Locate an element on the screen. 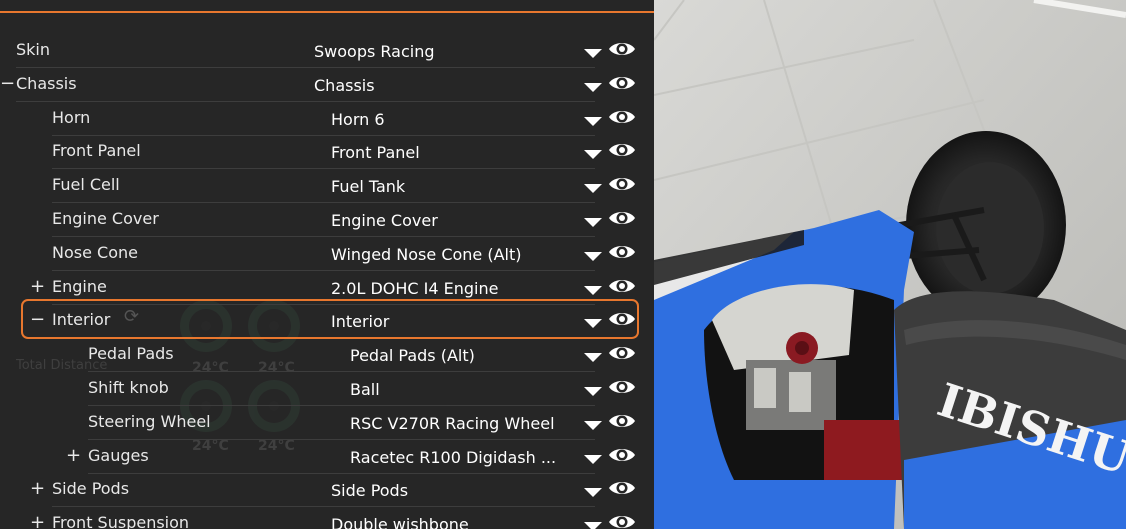 The image size is (1126, 529). part-select-value: Swoops Racing is located at coordinates (374, 51).